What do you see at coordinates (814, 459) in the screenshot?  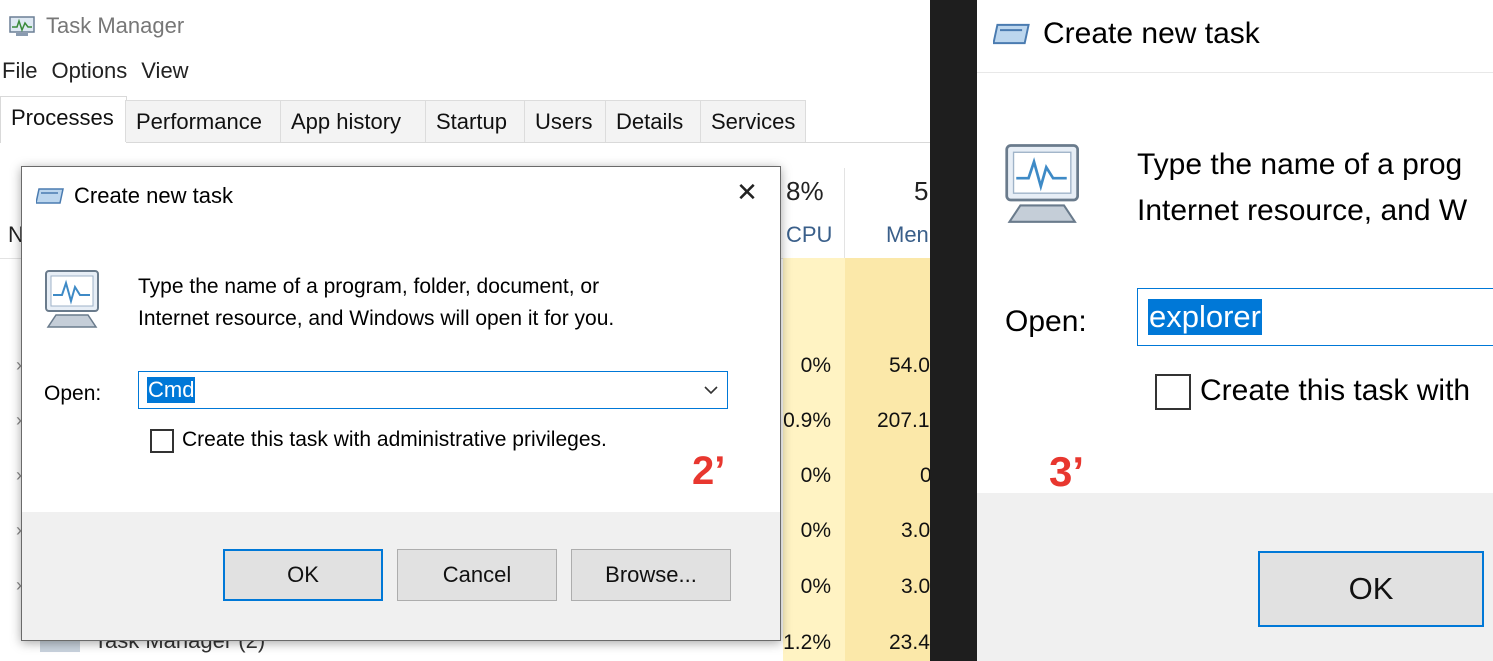 I see `cpu-column-highlight` at bounding box center [814, 459].